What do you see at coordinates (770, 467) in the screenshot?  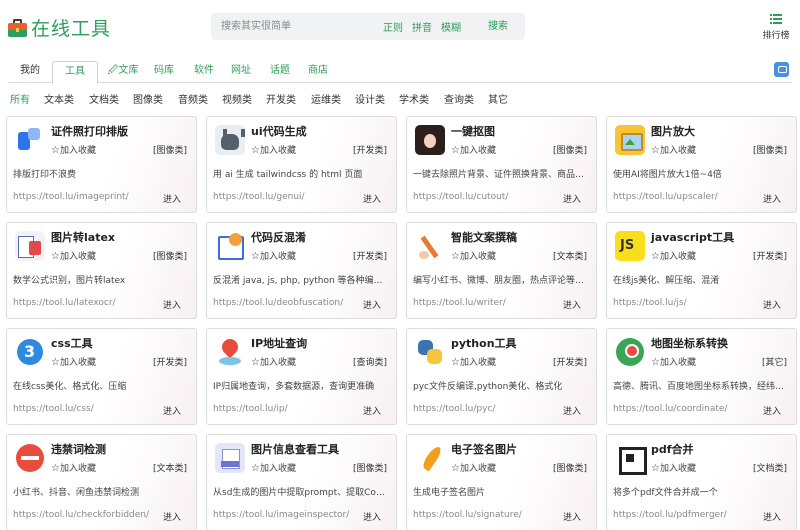 I see `category-tag: [文档类]` at bounding box center [770, 467].